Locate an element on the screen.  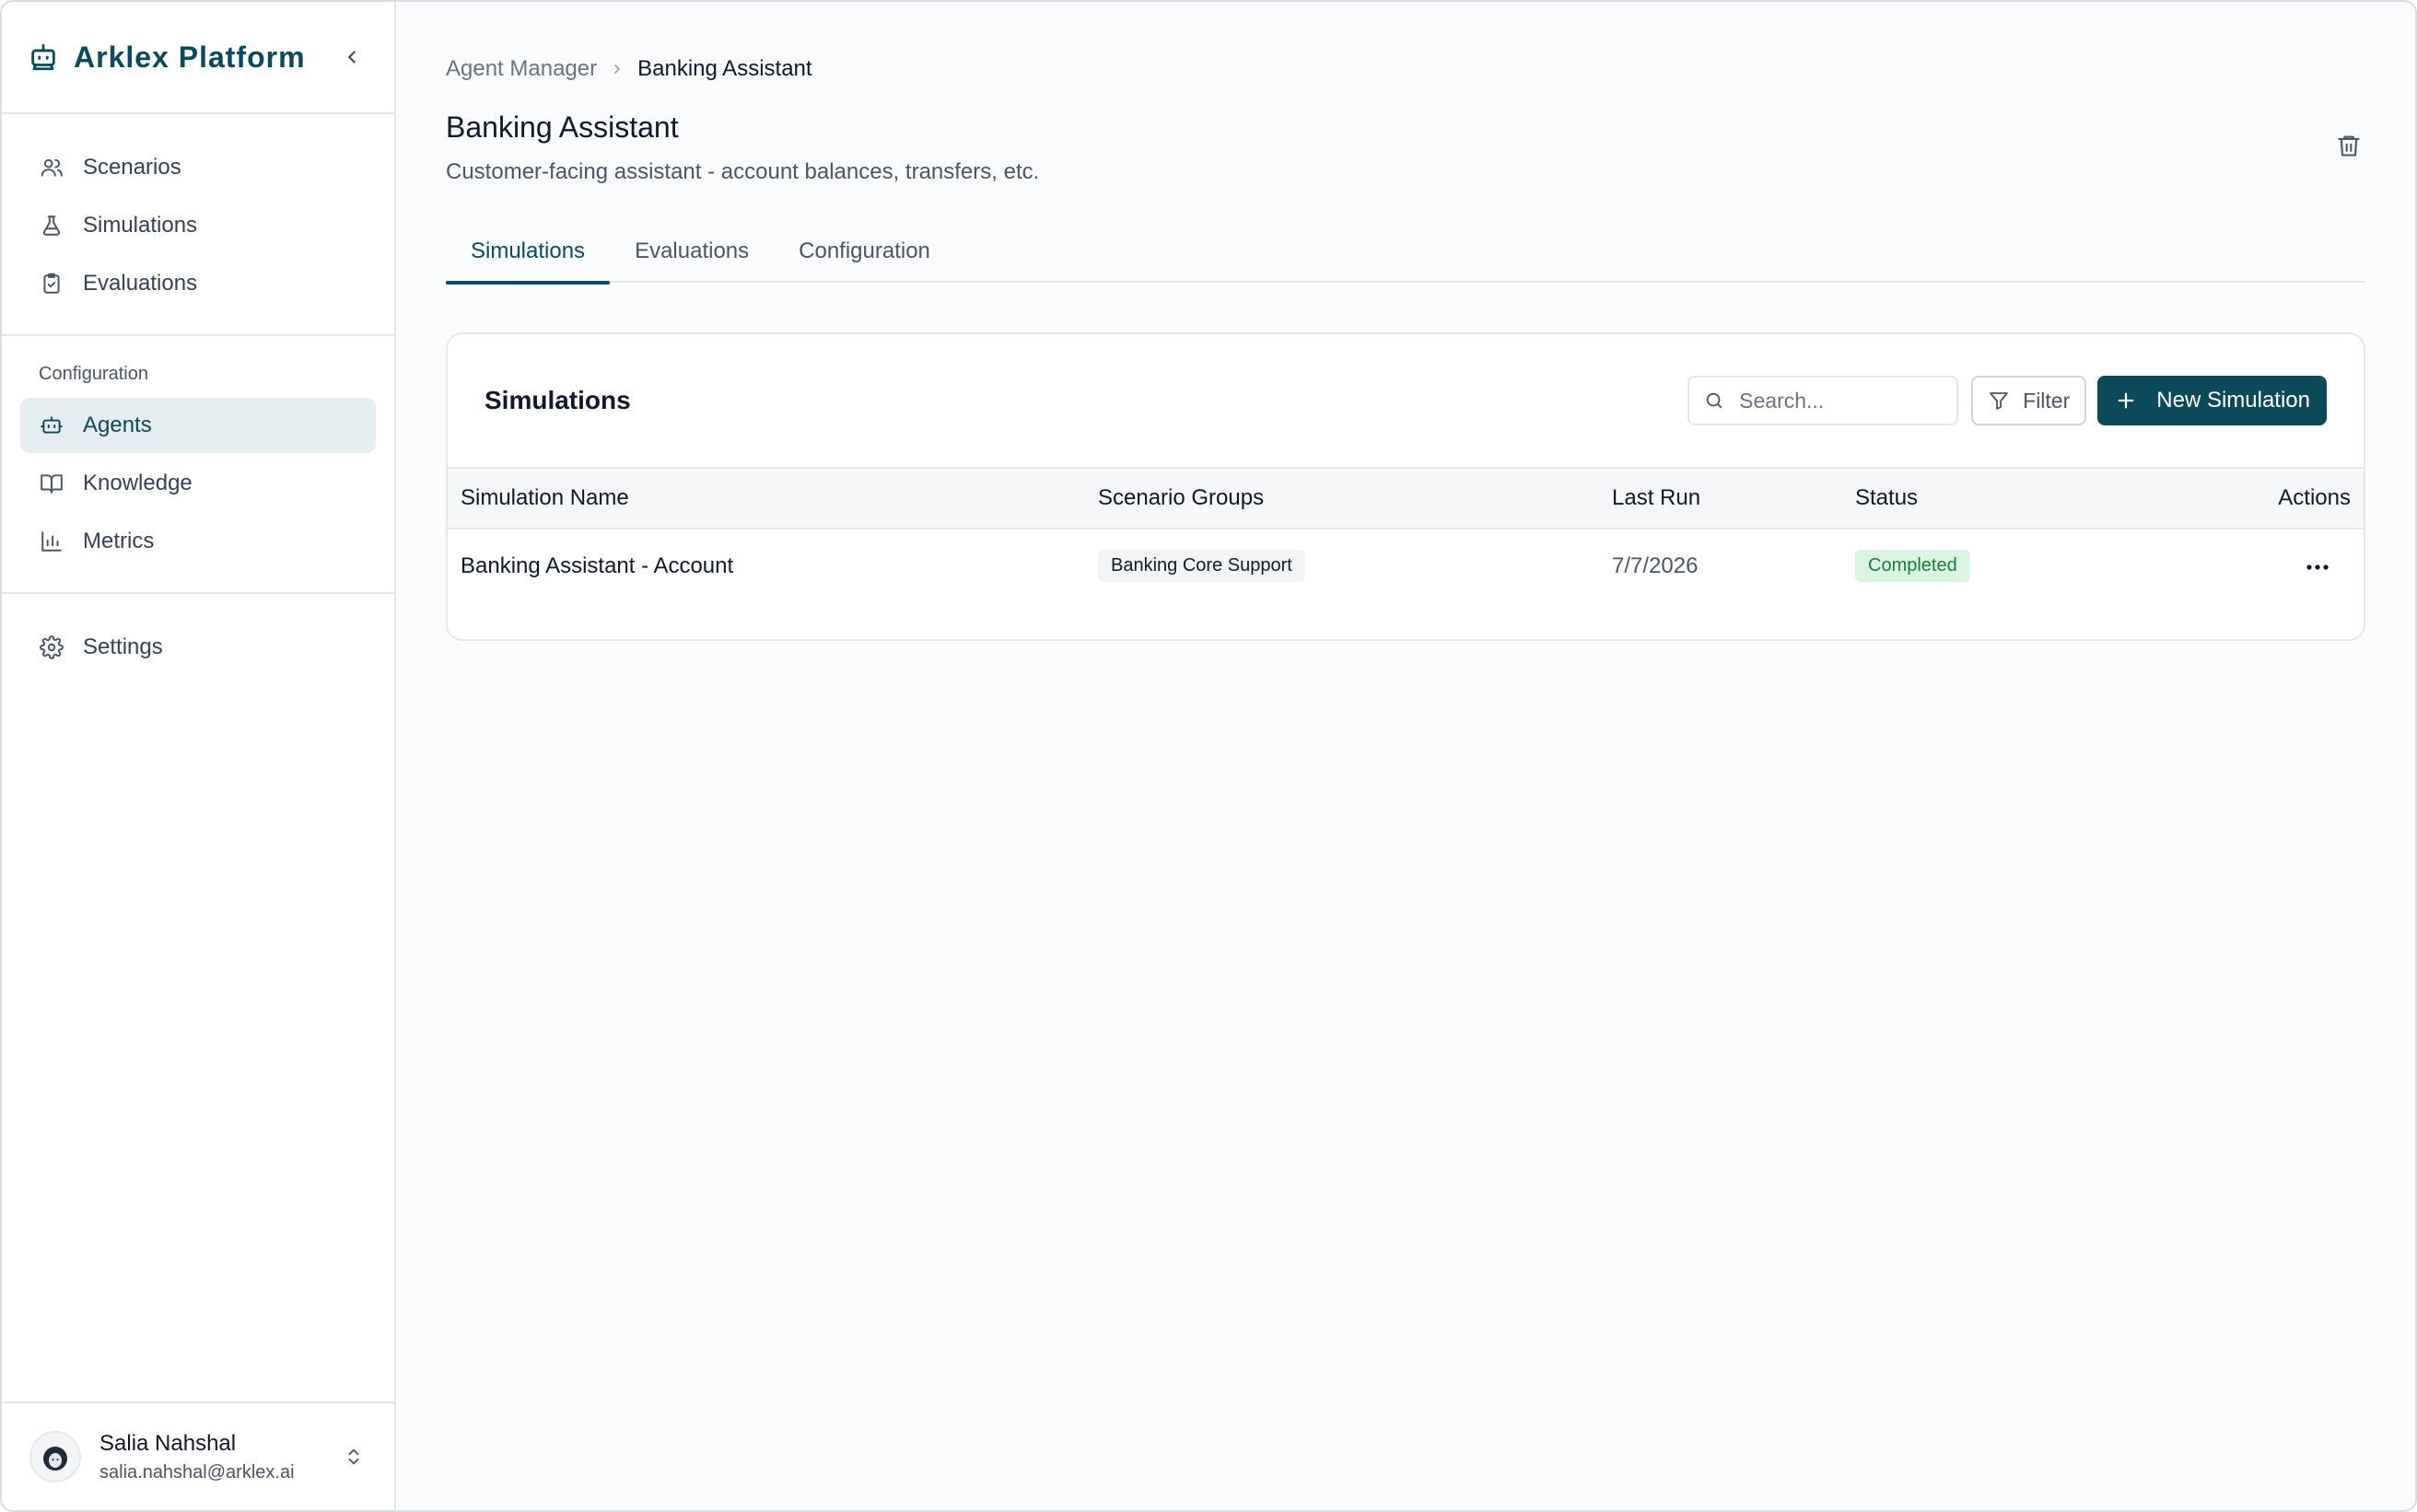
card-title: Simulations is located at coordinates (558, 400).